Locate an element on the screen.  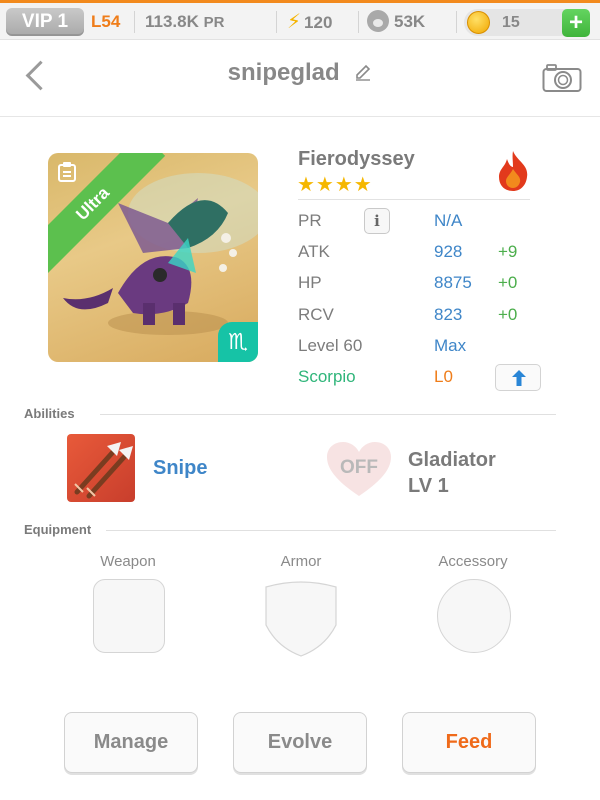
equipment-heading: Equipment is located at coordinates (58, 529).